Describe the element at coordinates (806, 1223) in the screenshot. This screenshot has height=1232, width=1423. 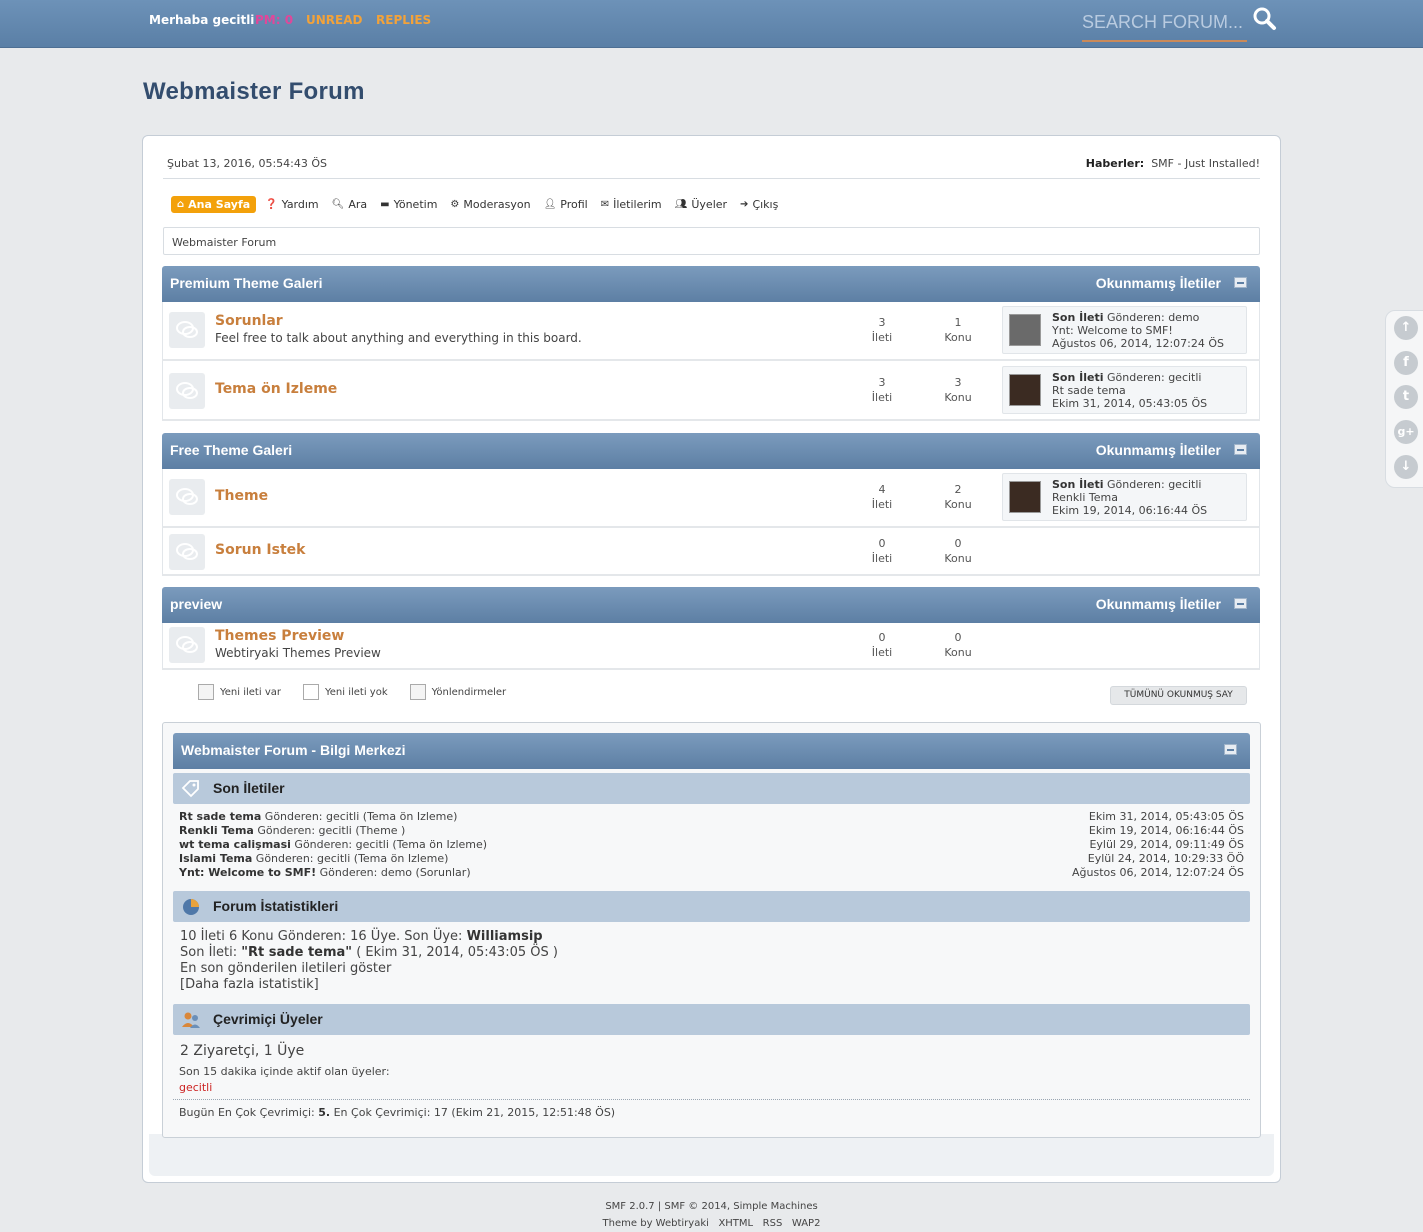
I see `wap2-link: WAP2` at that location.